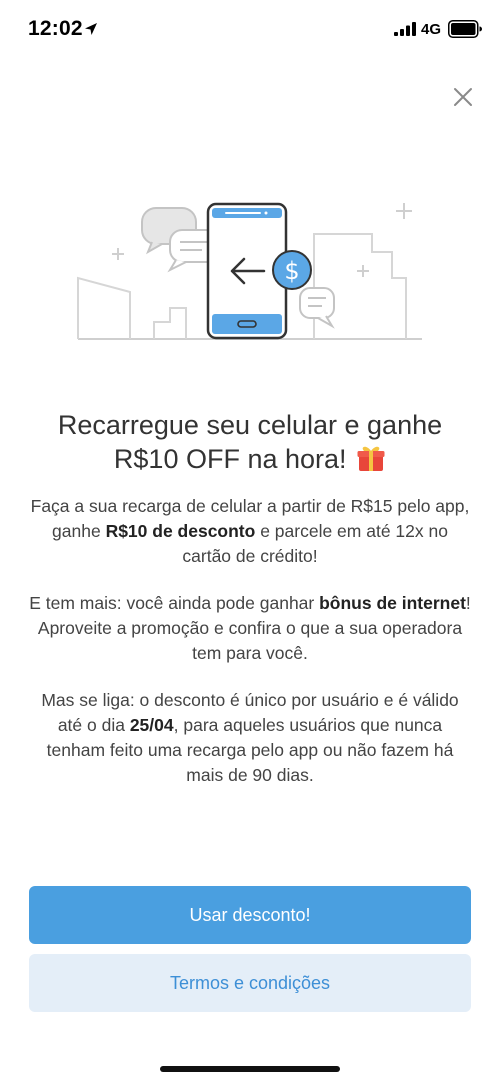 Image resolution: width=500 pixels, height=1082 pixels. I want to click on terms-conditions-button: Termos e condições, so click(250, 983).